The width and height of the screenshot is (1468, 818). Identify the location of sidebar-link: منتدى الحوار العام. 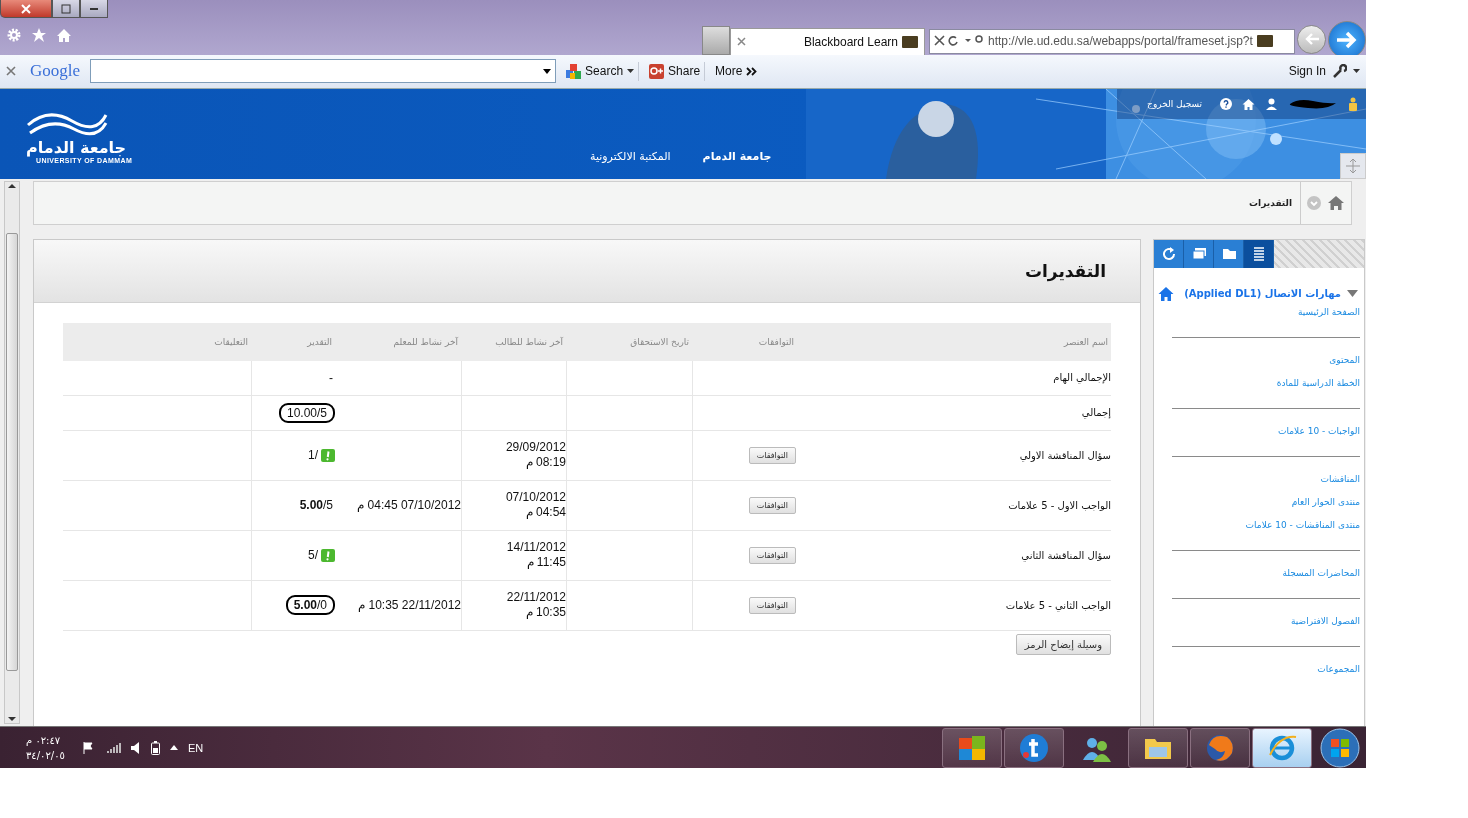
(1325, 501).